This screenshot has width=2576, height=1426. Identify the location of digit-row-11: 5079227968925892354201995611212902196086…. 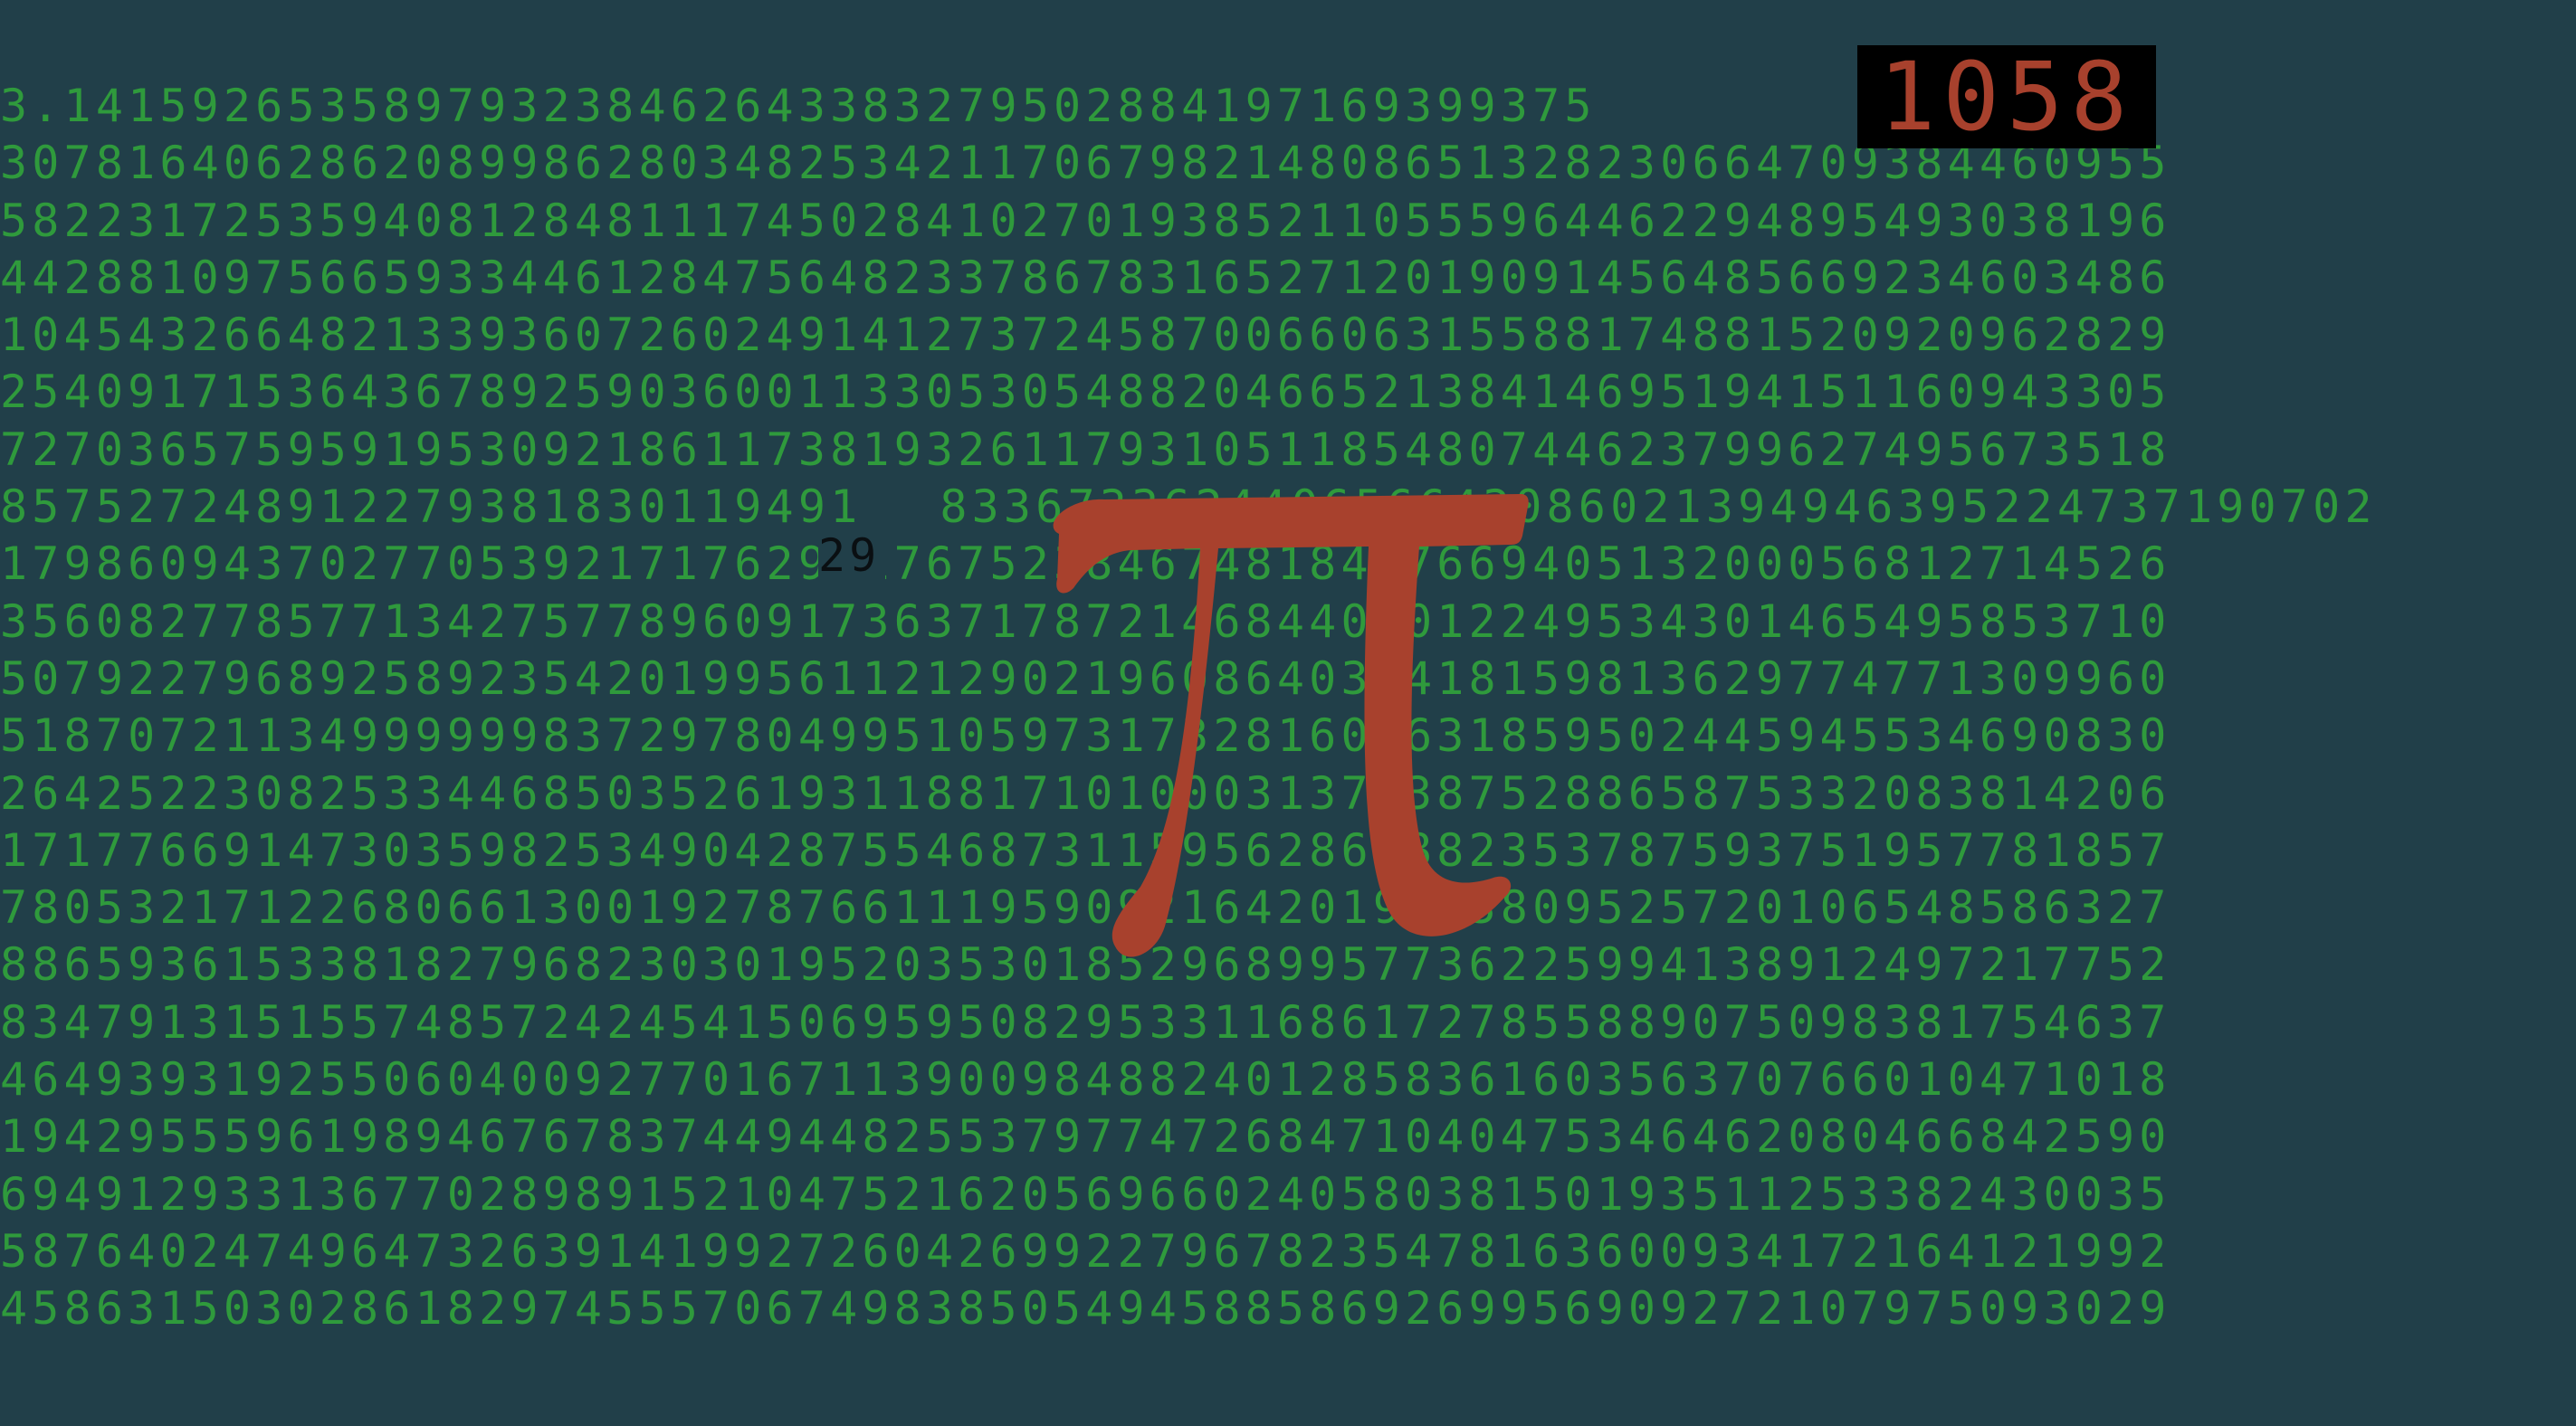
(1085, 678).